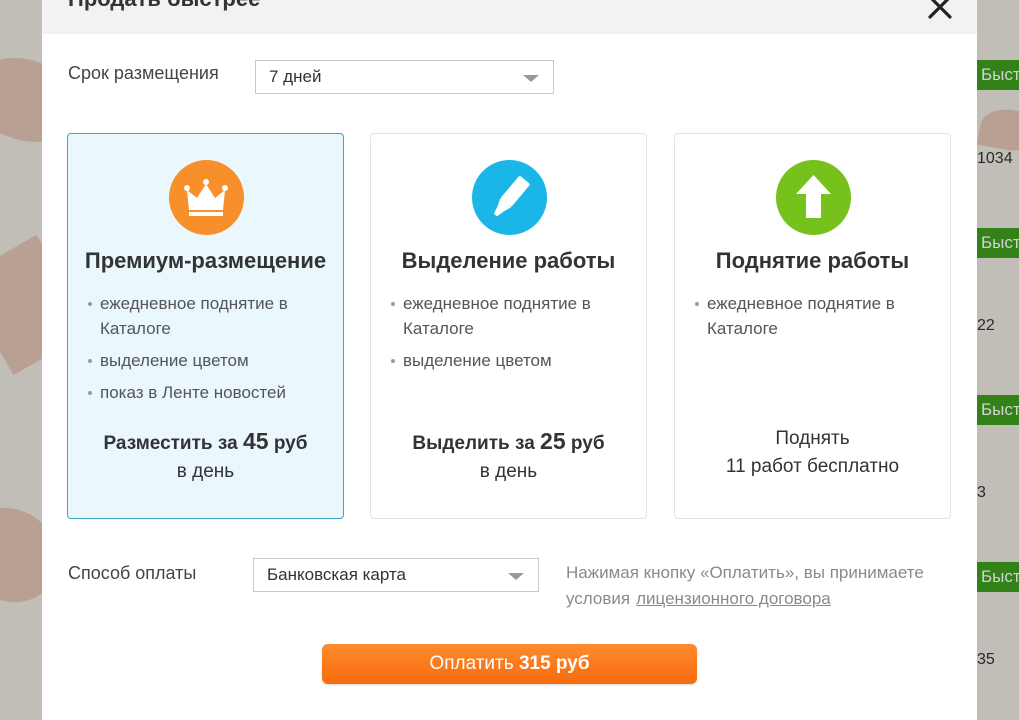 The width and height of the screenshot is (1019, 720). What do you see at coordinates (553, 441) in the screenshot?
I see `price-value: 25` at bounding box center [553, 441].